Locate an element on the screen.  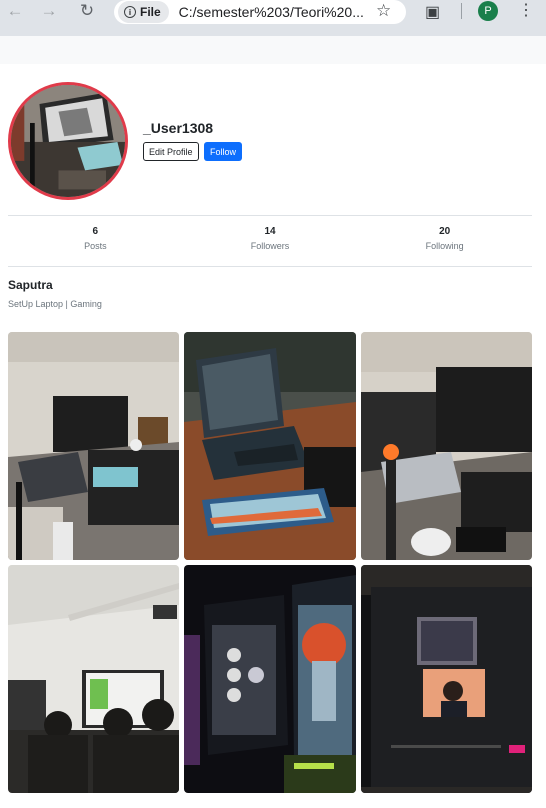
forward-arrow-icon: → is located at coordinates (49, 12).